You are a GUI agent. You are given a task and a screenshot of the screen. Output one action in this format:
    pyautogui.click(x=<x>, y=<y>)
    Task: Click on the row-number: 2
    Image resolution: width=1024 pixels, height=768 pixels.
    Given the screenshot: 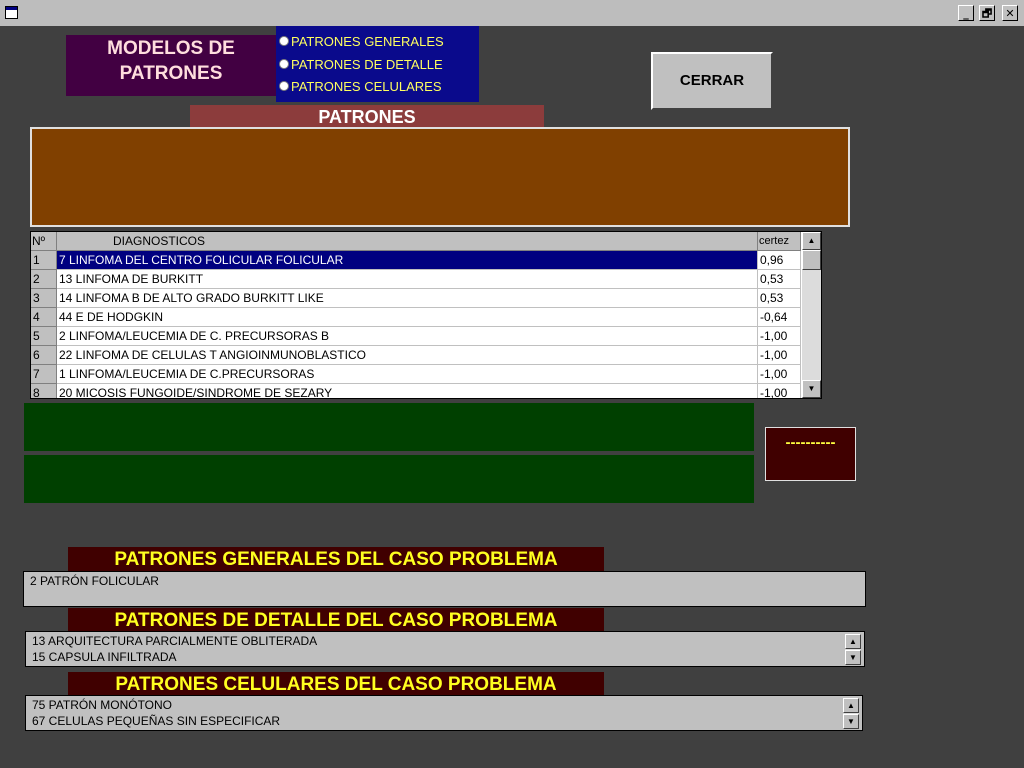 What is the action you would take?
    pyautogui.click(x=44, y=279)
    